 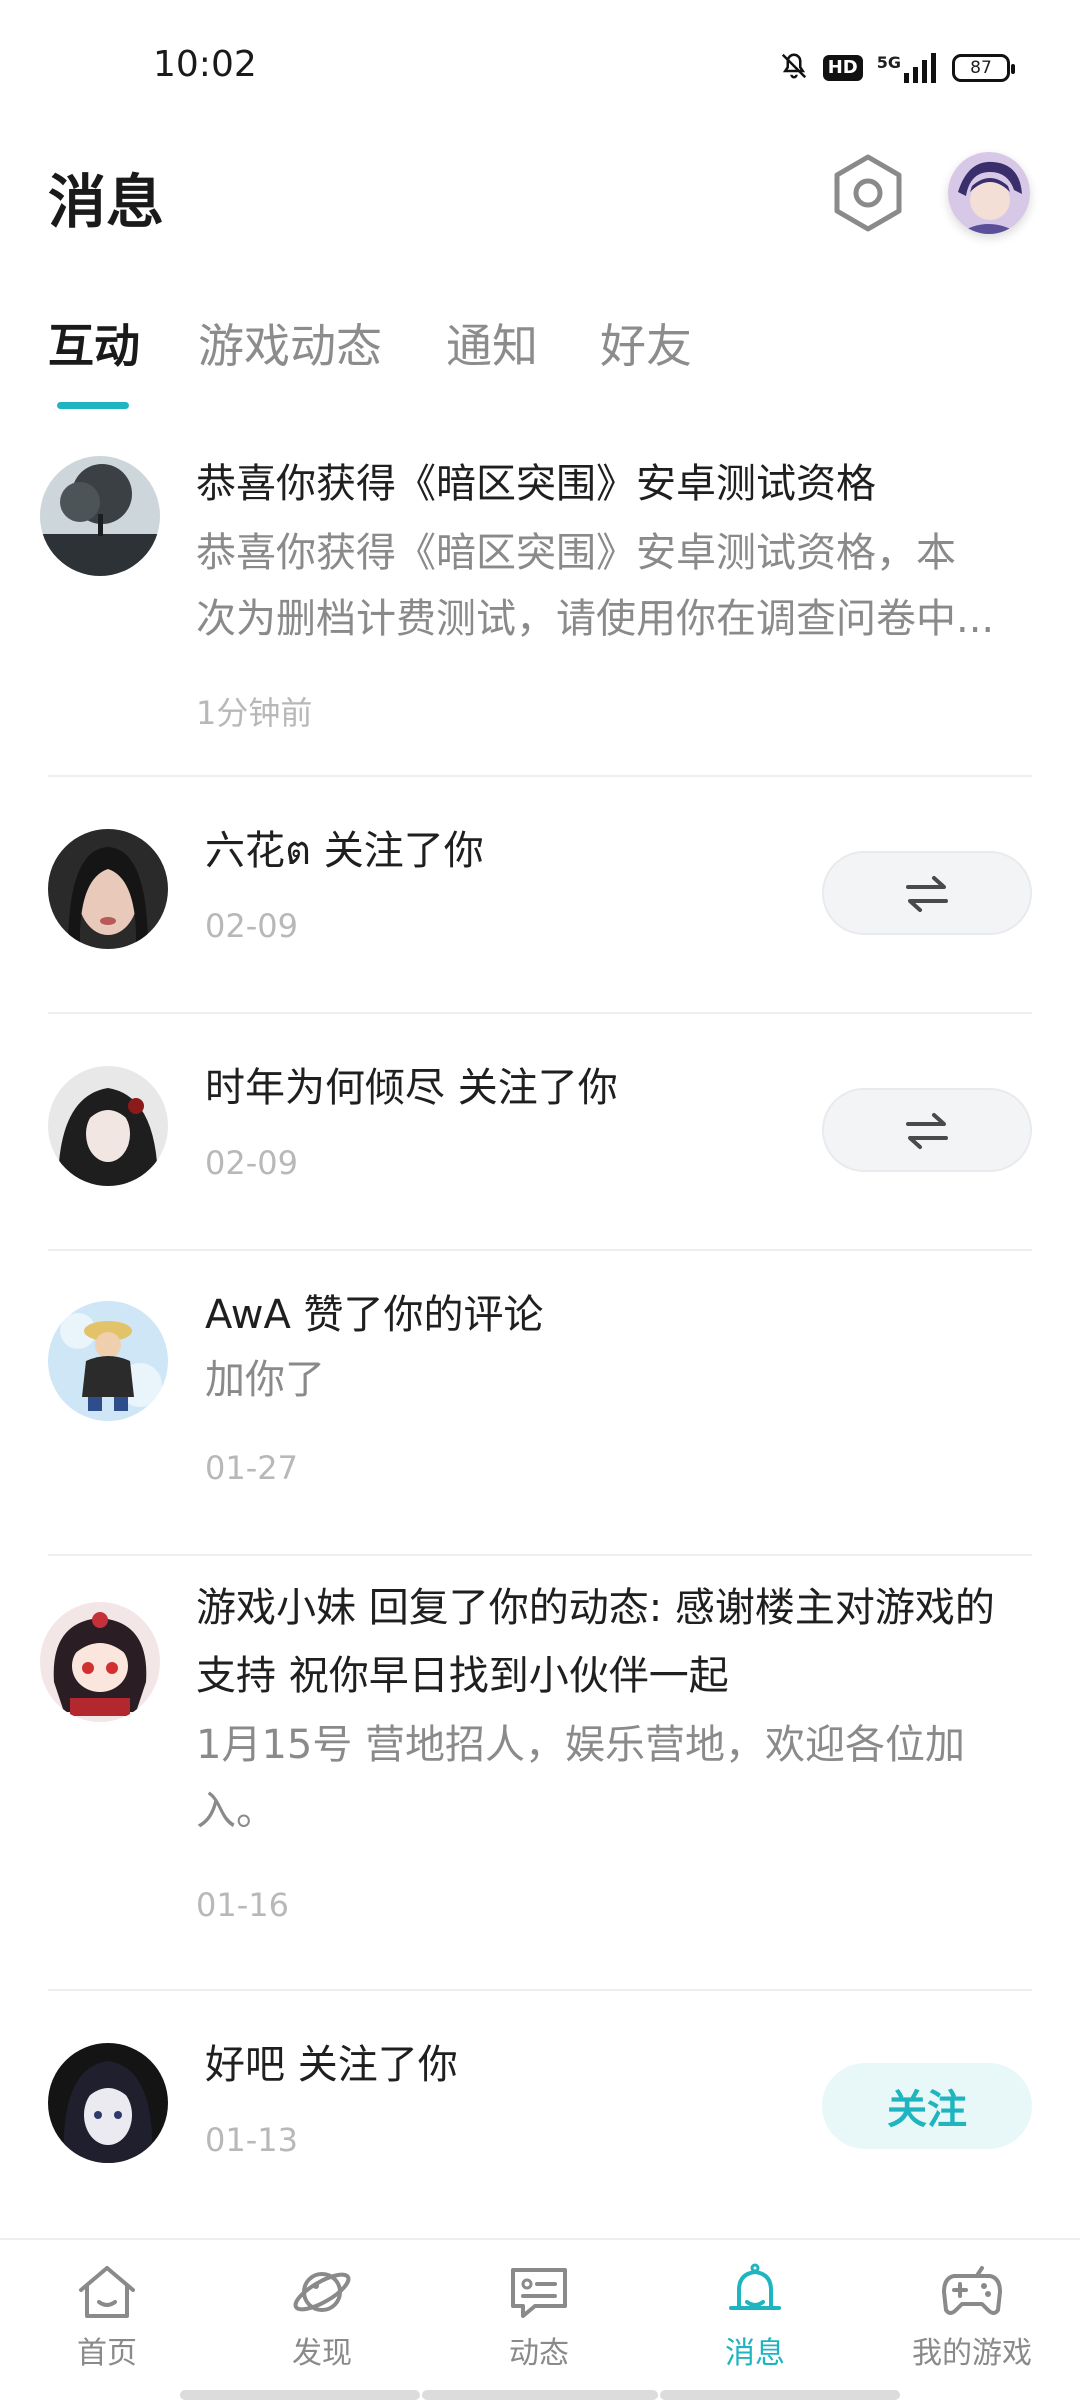 I want to click on bottom-nav: 首页 发现 动态 消息 我的游戏, so click(x=540, y=2319).